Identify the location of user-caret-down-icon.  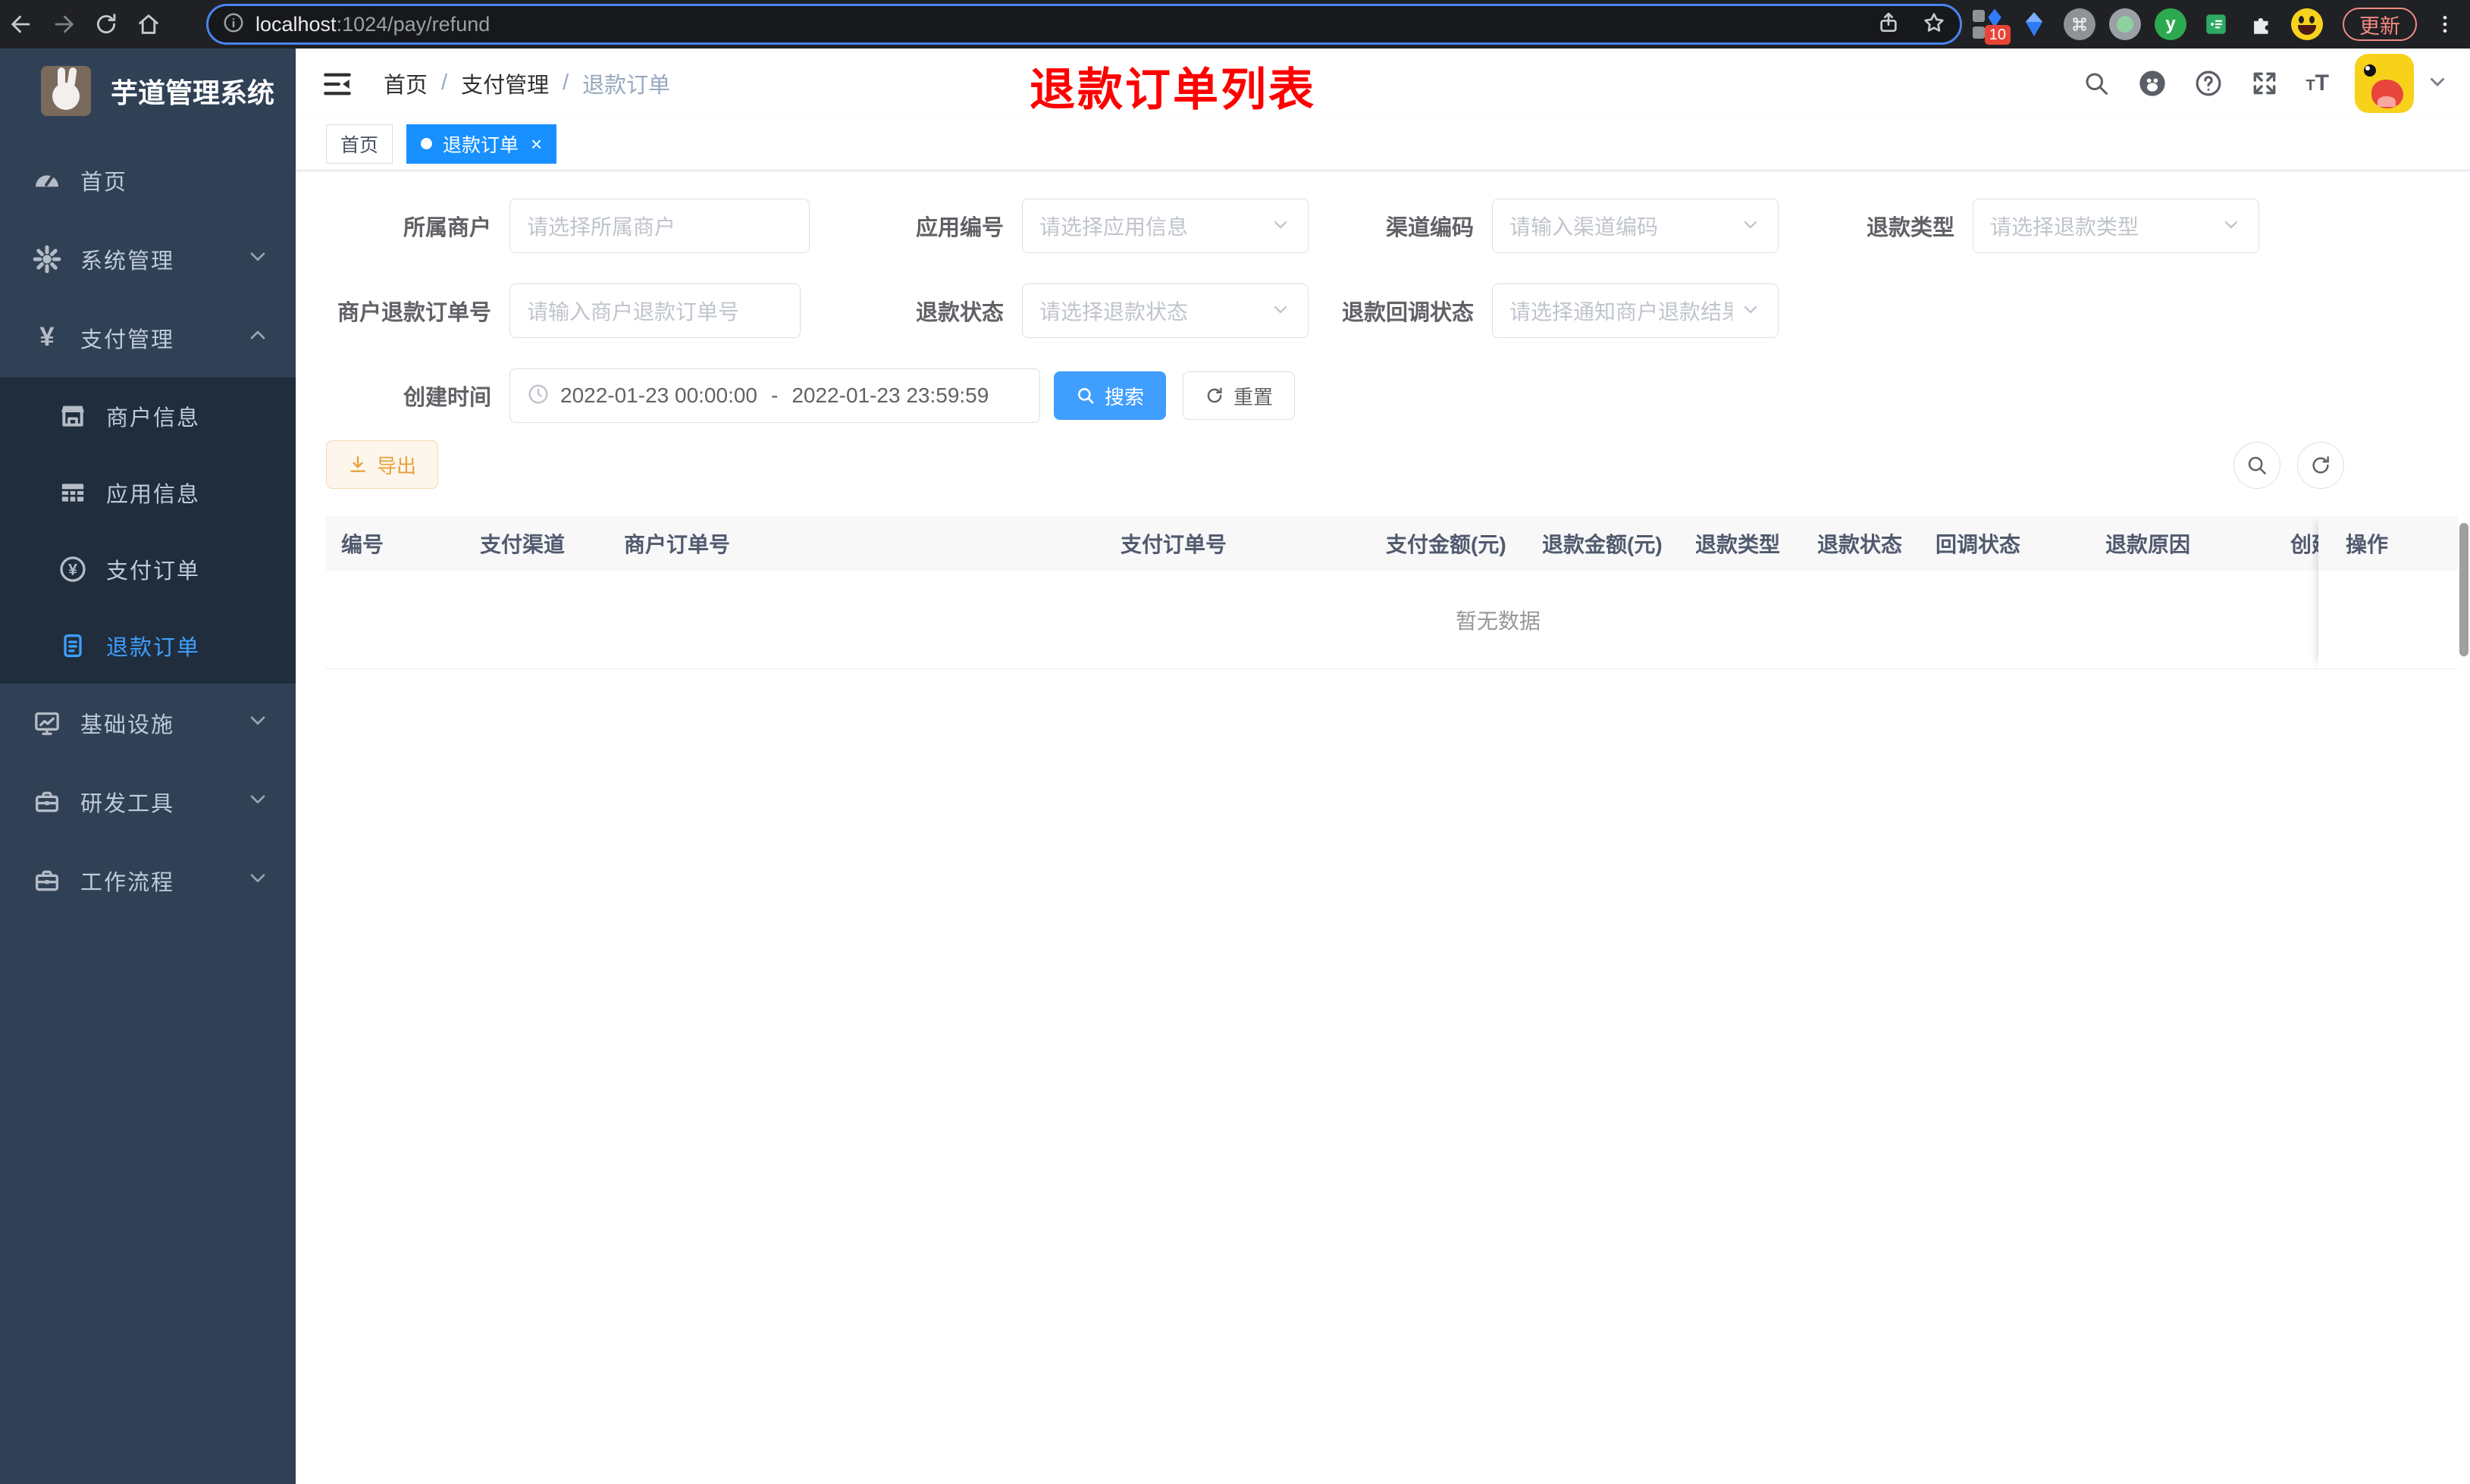
(2437, 83).